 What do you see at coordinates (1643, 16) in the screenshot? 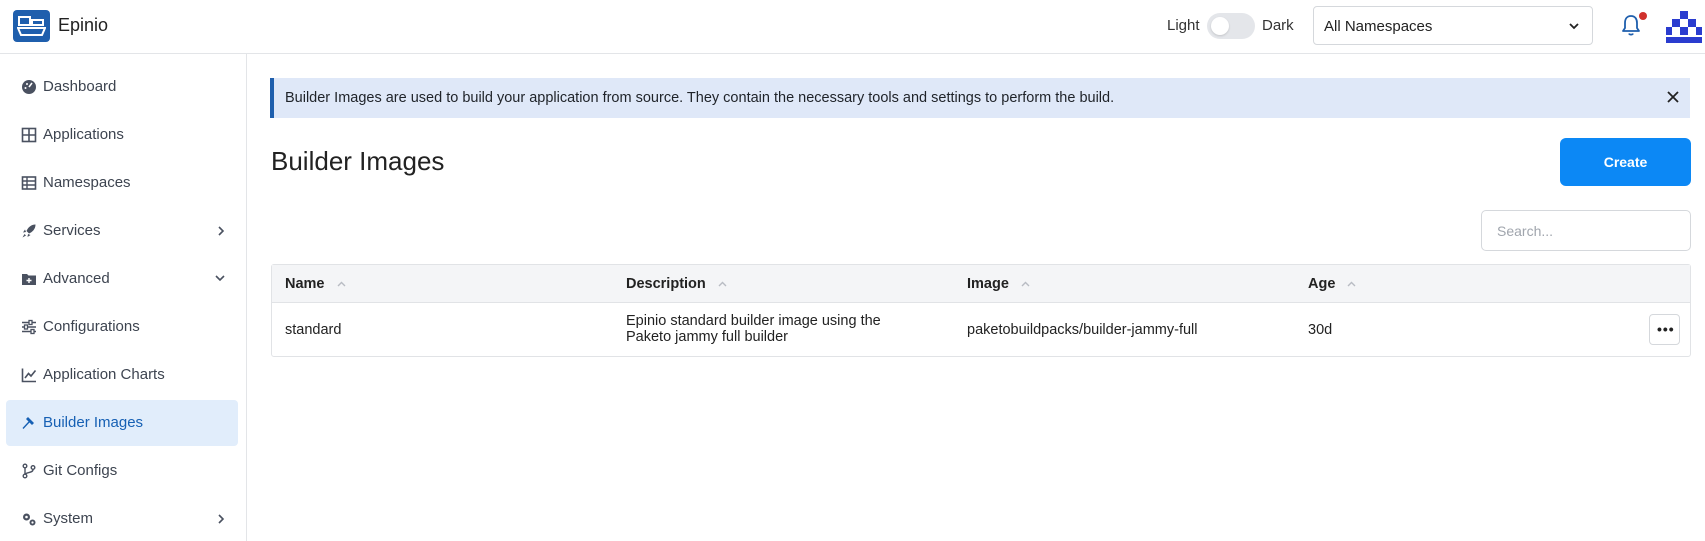
I see `notification-badge` at bounding box center [1643, 16].